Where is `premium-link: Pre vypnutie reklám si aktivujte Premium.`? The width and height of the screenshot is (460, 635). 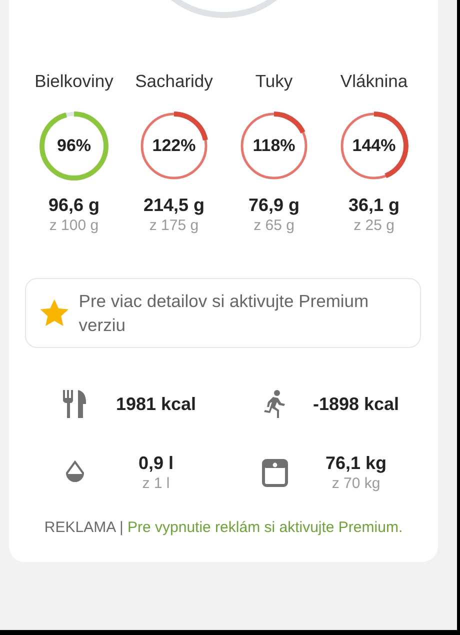
premium-link: Pre vypnutie reklám si aktivujte Premium. is located at coordinates (265, 527).